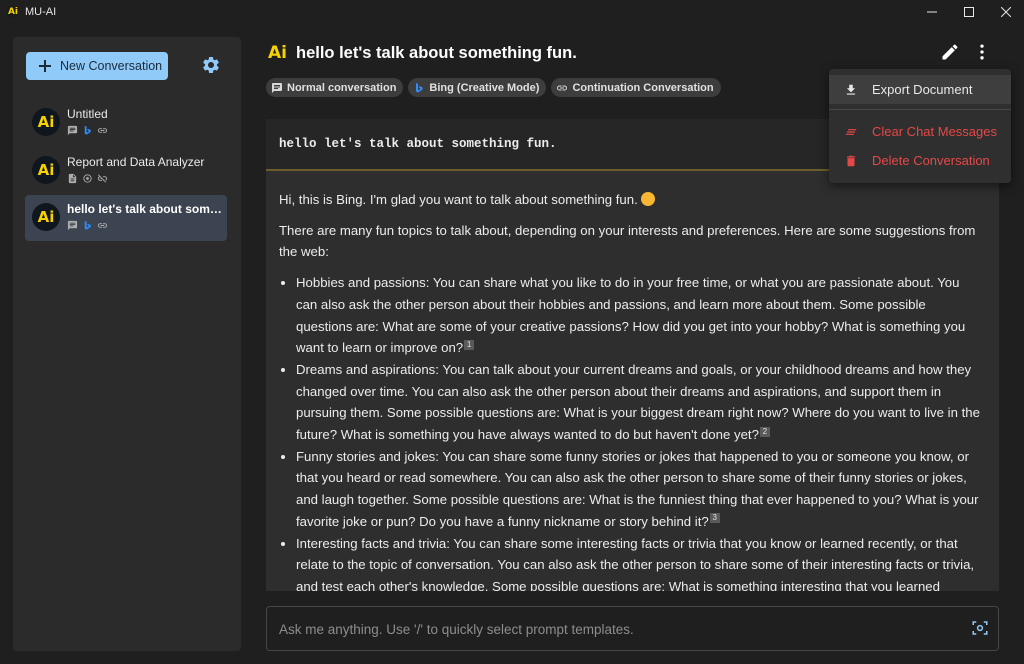  I want to click on conversation-title: hello let's talk about something fun., so click(145, 209).